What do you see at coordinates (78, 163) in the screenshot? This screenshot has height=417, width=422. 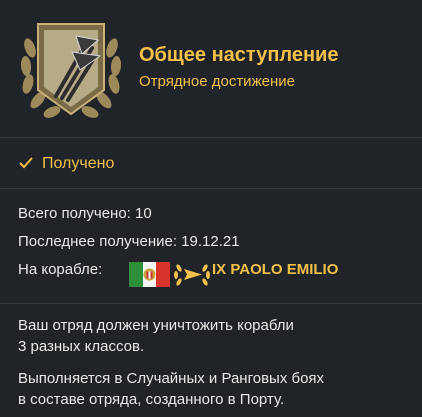 I see `status-label: Получено` at bounding box center [78, 163].